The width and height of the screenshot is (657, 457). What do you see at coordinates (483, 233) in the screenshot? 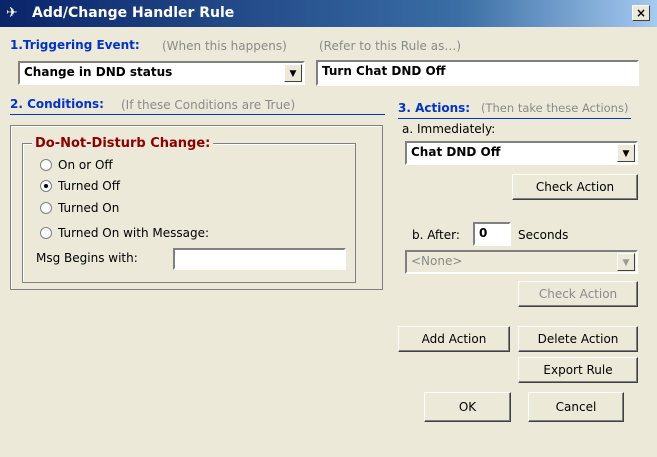
I see `after-seconds-value: 0` at bounding box center [483, 233].